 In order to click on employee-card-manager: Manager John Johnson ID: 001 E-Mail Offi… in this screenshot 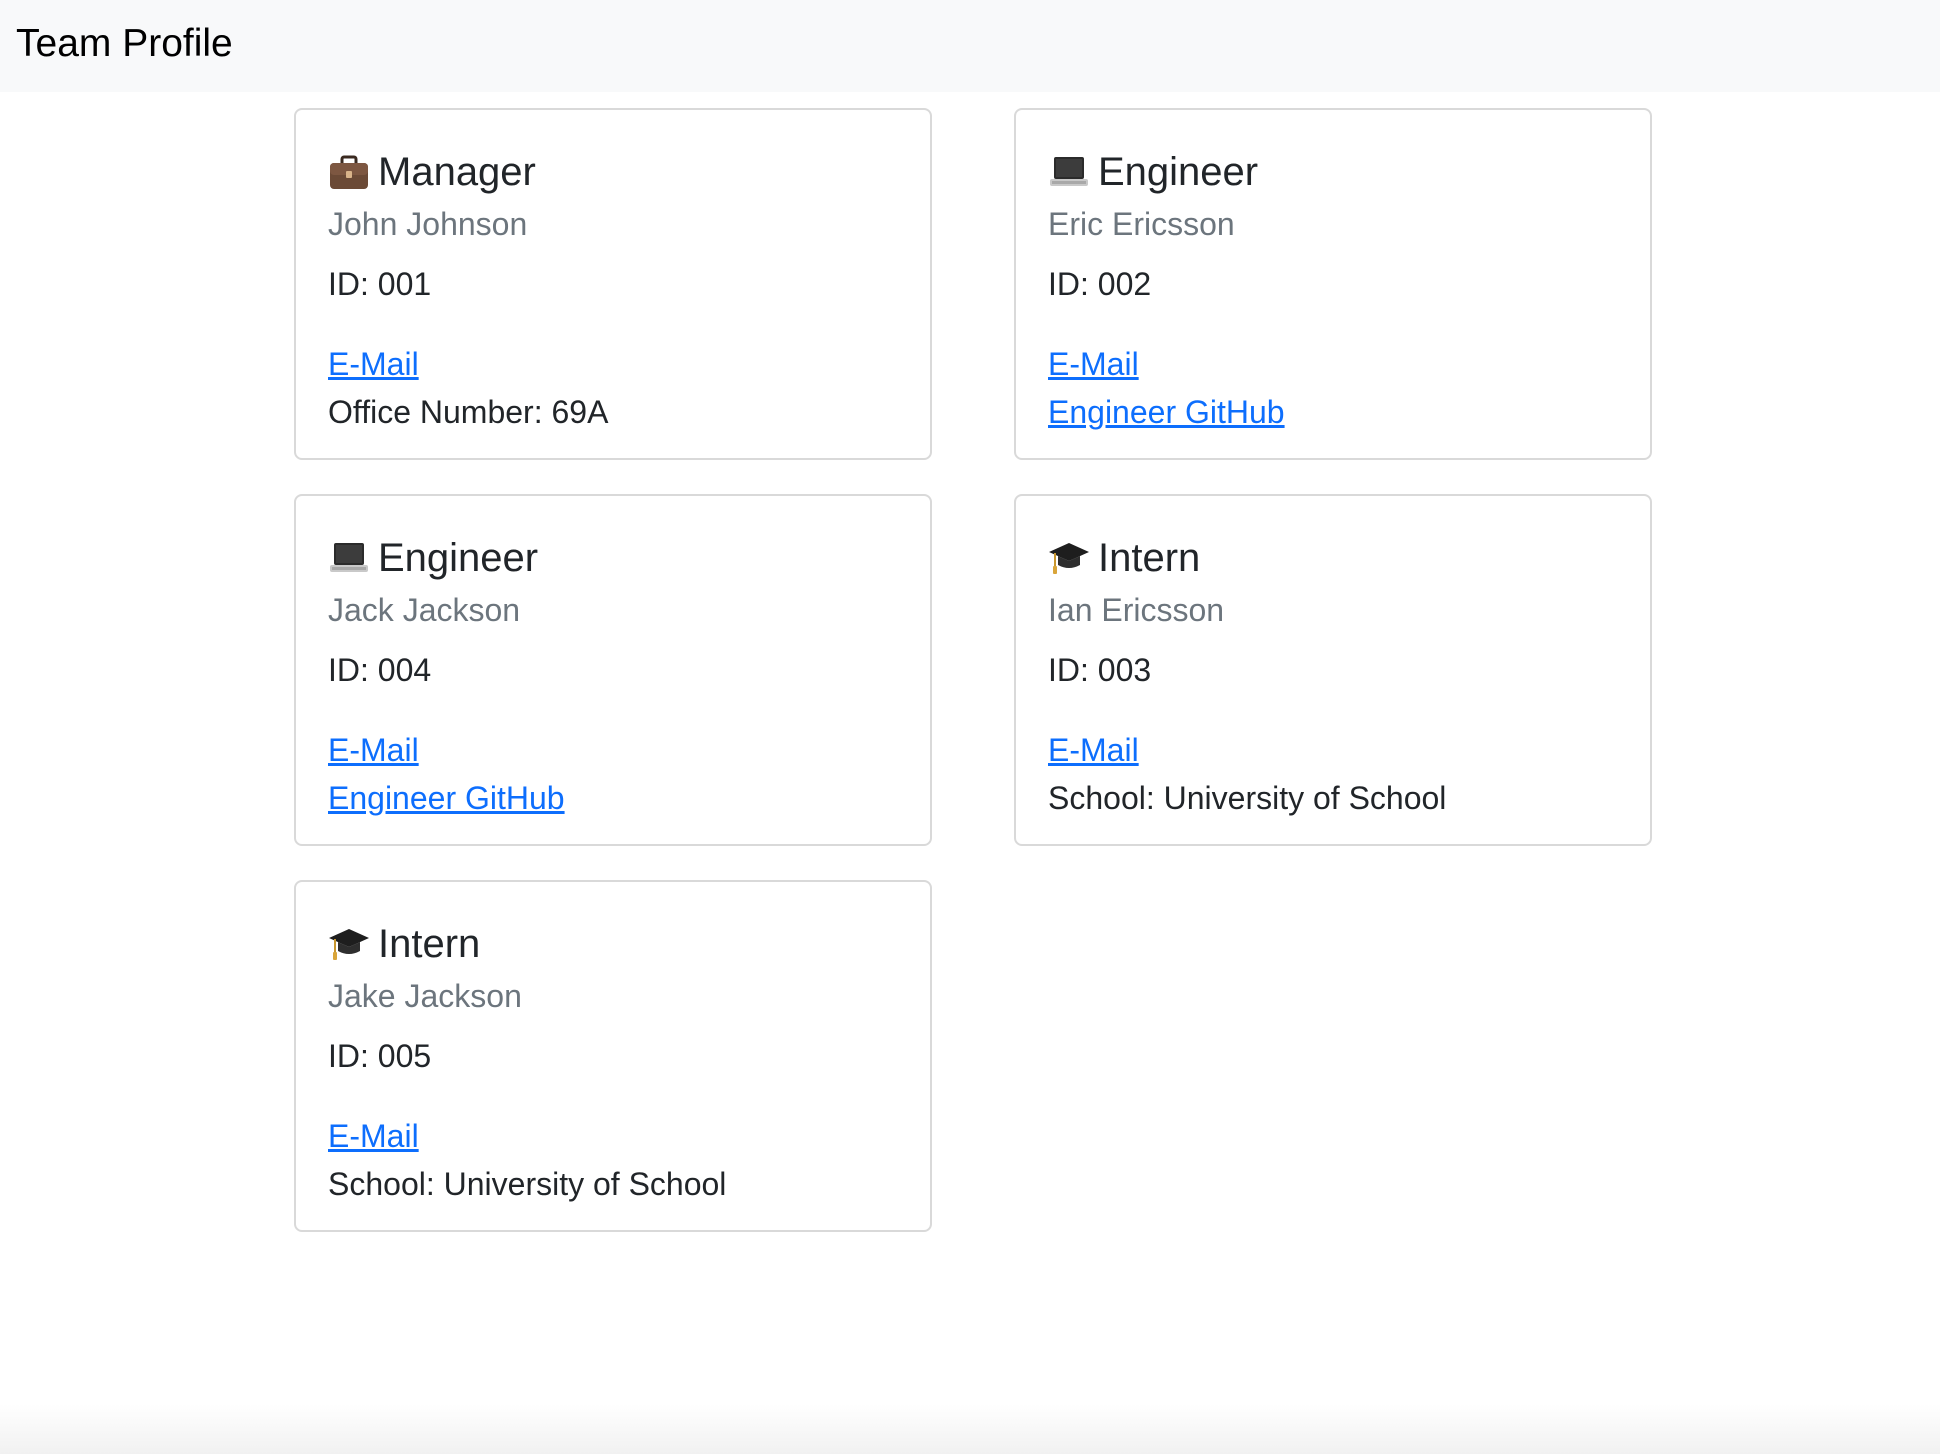, I will do `click(613, 284)`.